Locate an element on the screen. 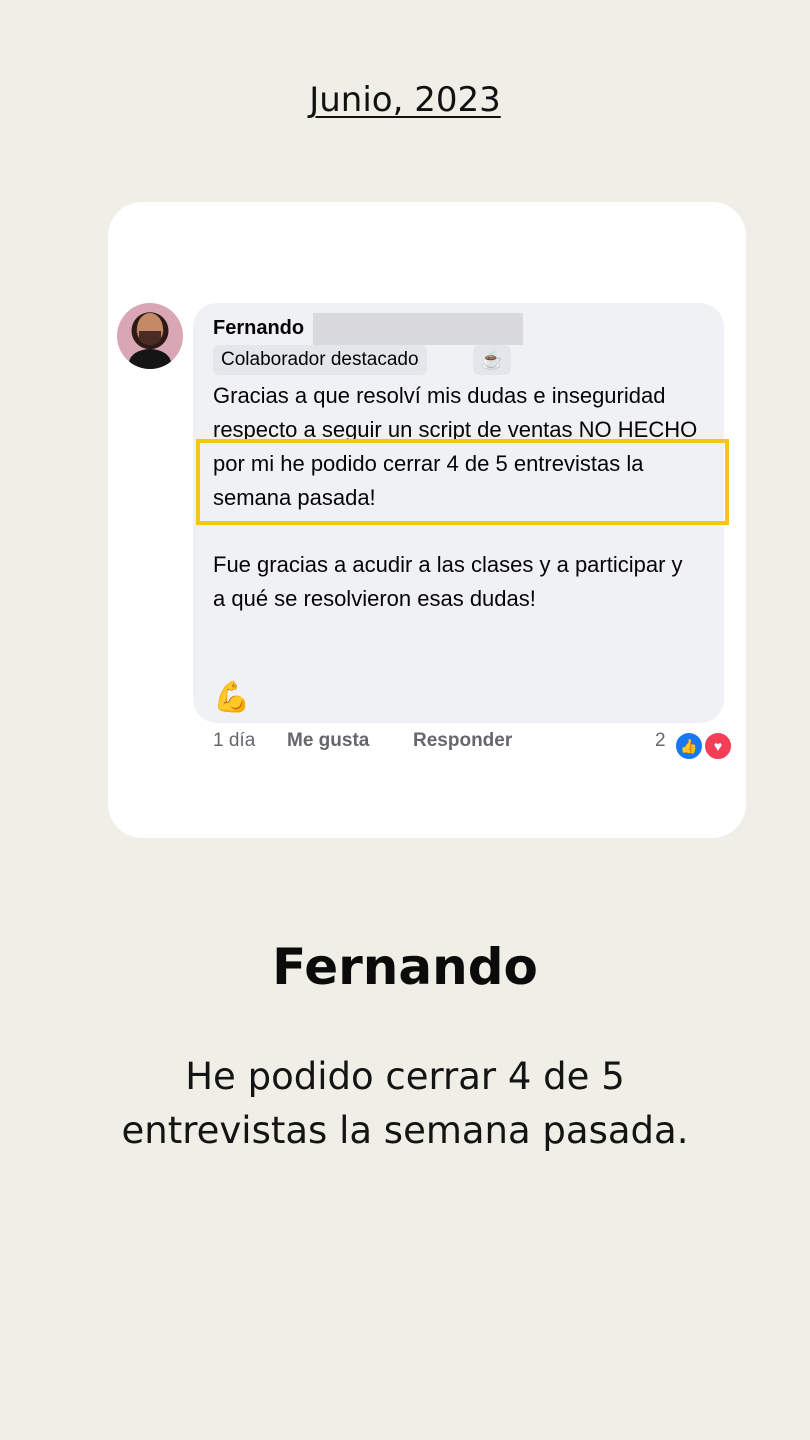 Image resolution: width=810 pixels, height=1440 pixels. comment-author: Fernando is located at coordinates (258, 328).